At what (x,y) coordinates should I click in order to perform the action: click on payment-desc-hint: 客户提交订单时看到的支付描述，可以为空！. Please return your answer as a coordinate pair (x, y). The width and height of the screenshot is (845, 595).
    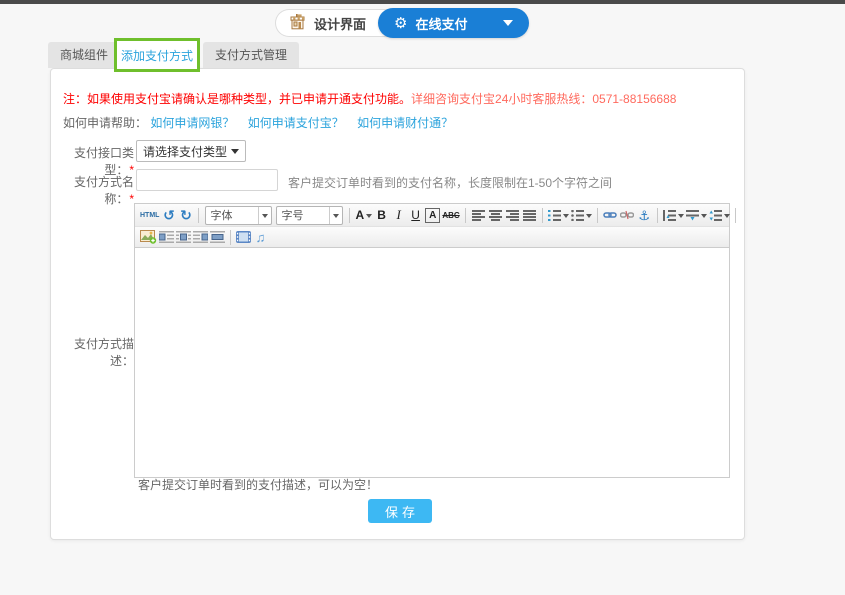
    Looking at the image, I should click on (258, 485).